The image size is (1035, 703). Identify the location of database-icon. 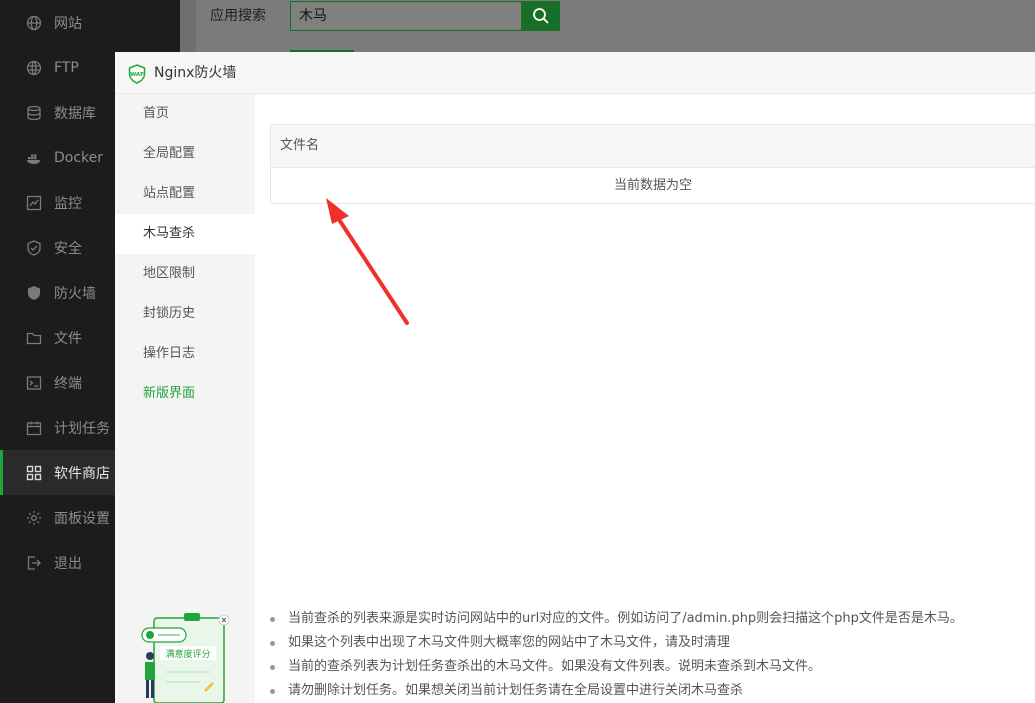
(34, 113).